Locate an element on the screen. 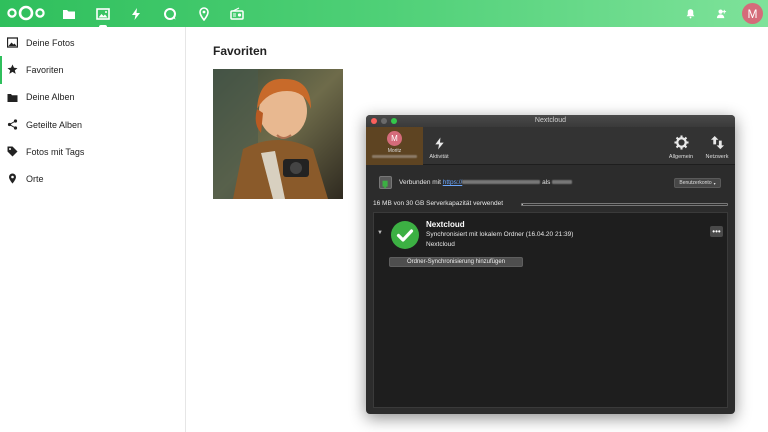 The image size is (768, 432). files-icon is located at coordinates (69, 14).